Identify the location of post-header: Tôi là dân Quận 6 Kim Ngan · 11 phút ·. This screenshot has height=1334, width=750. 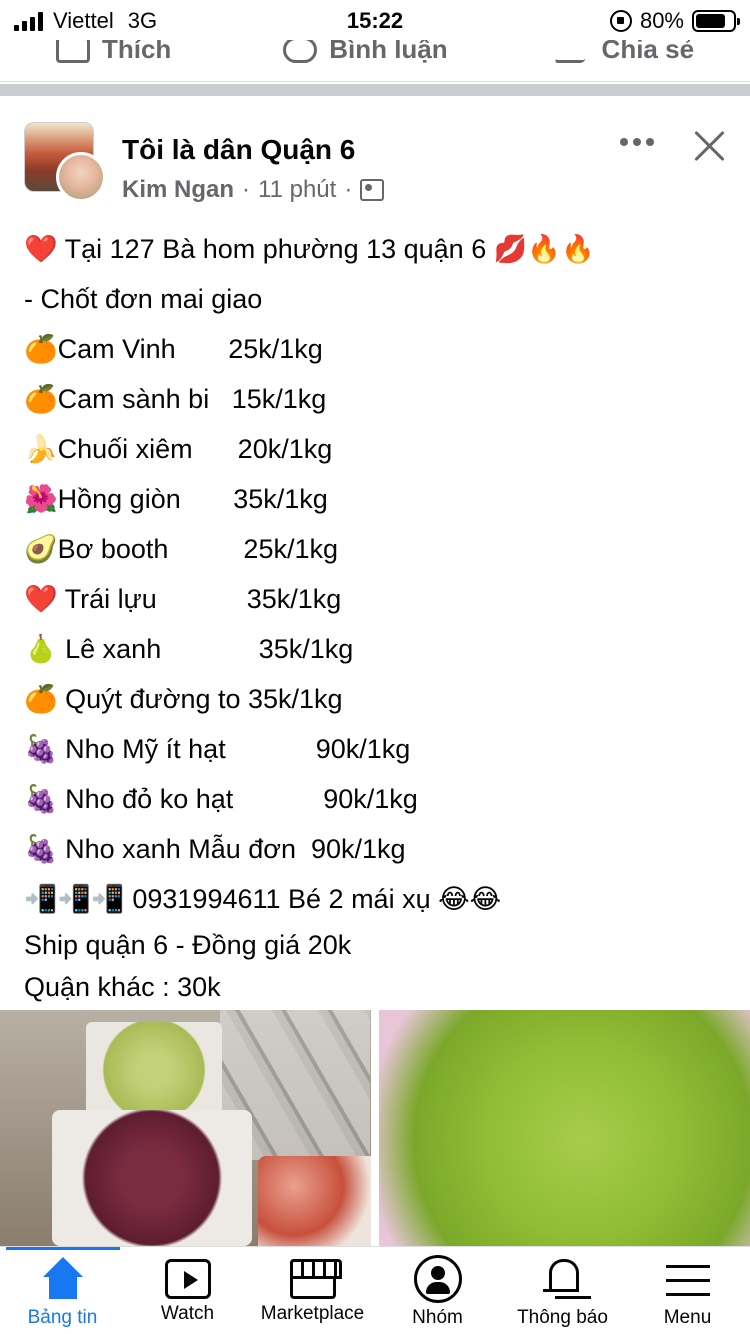
(375, 151).